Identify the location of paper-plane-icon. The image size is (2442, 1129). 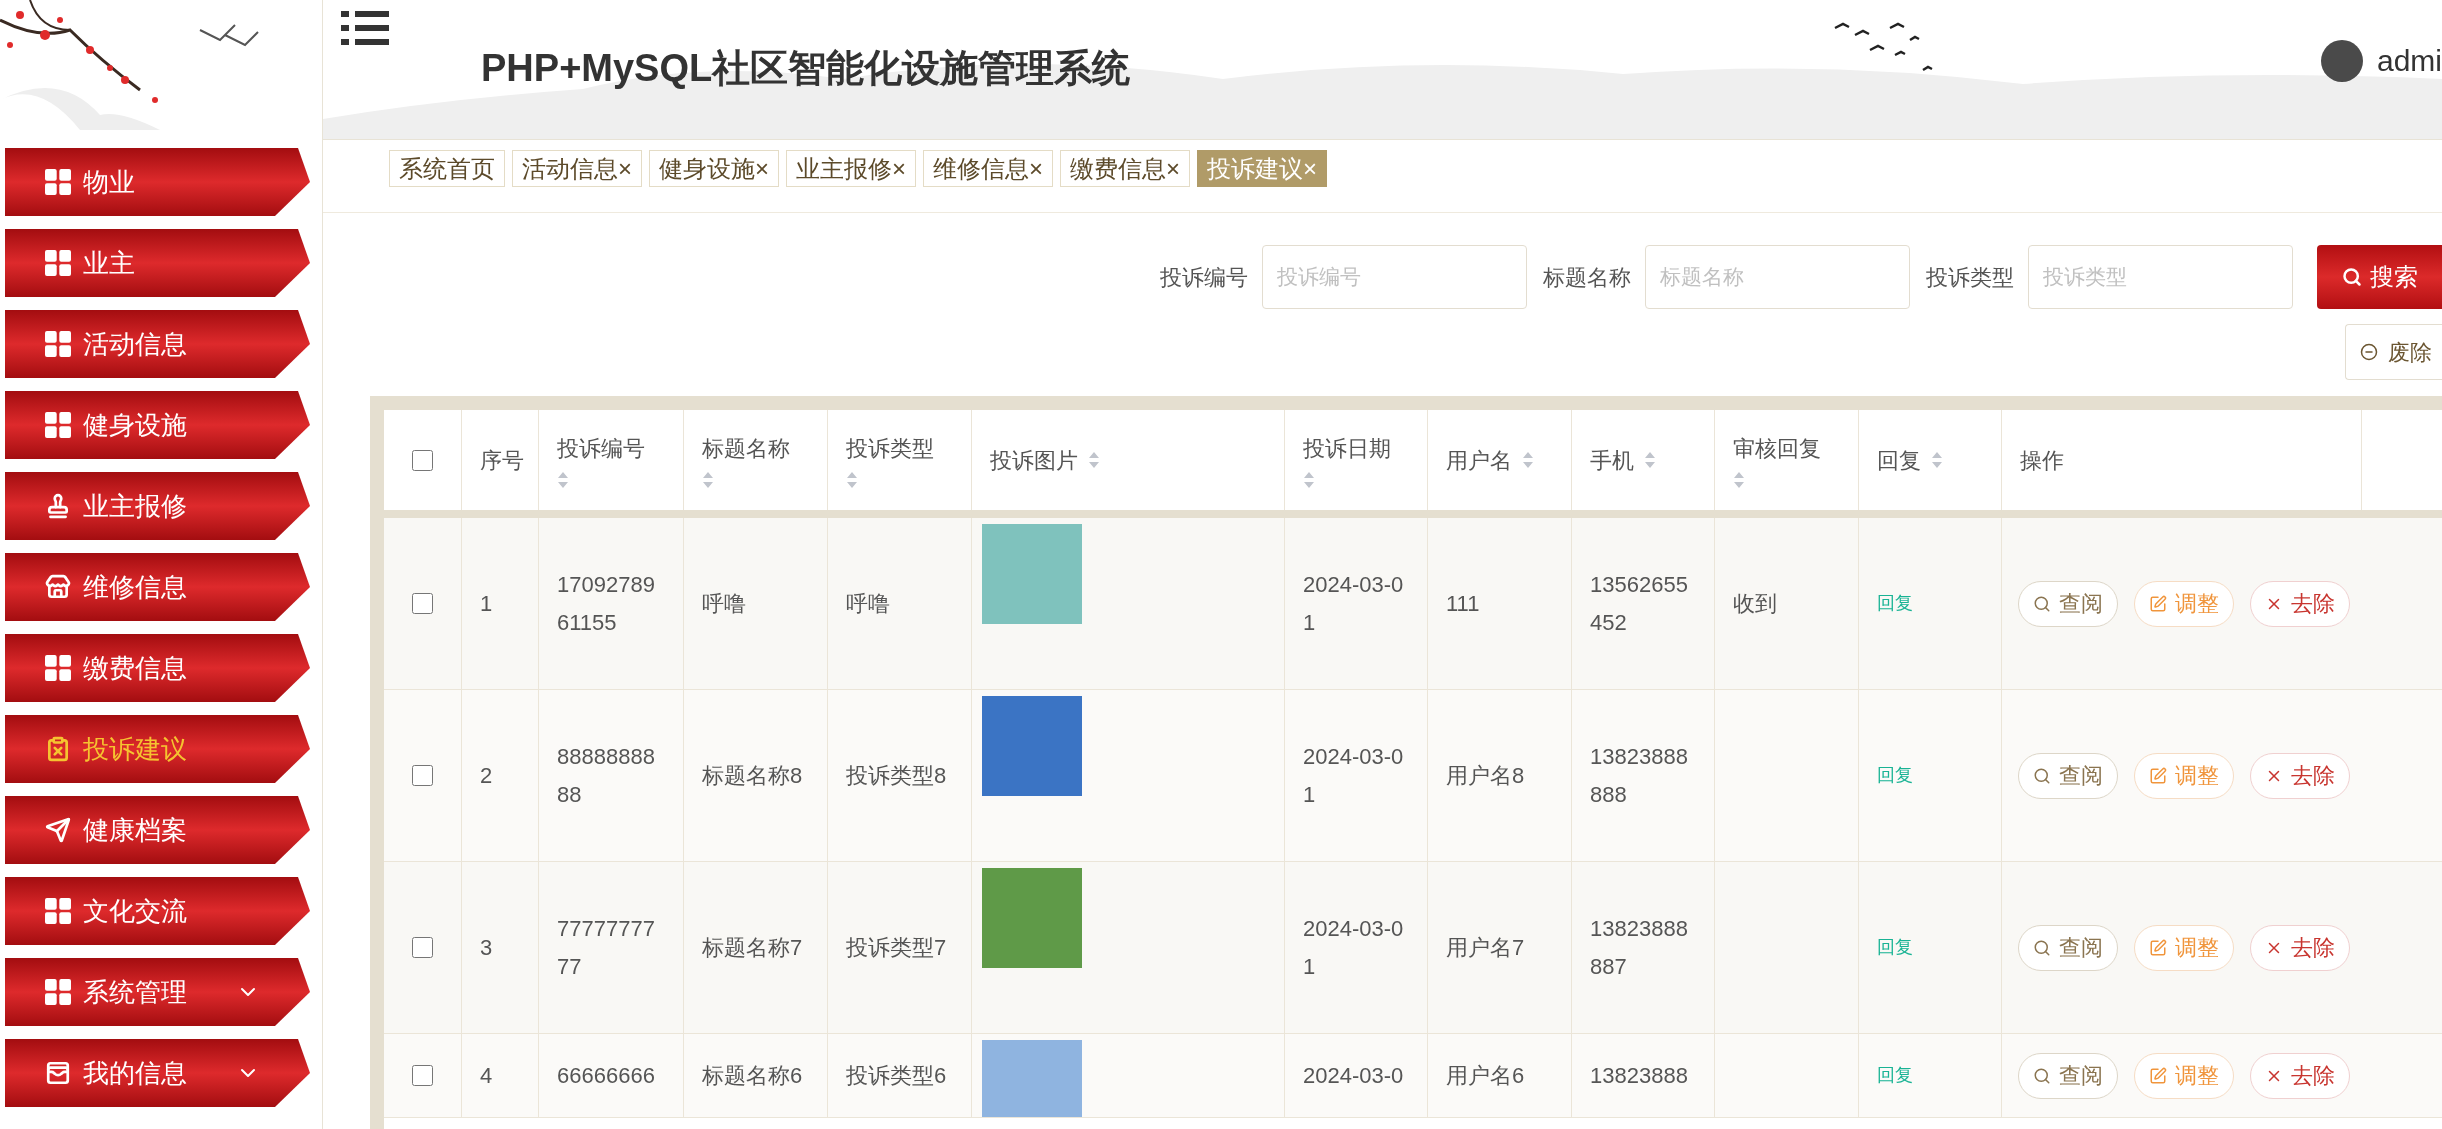
(58, 830).